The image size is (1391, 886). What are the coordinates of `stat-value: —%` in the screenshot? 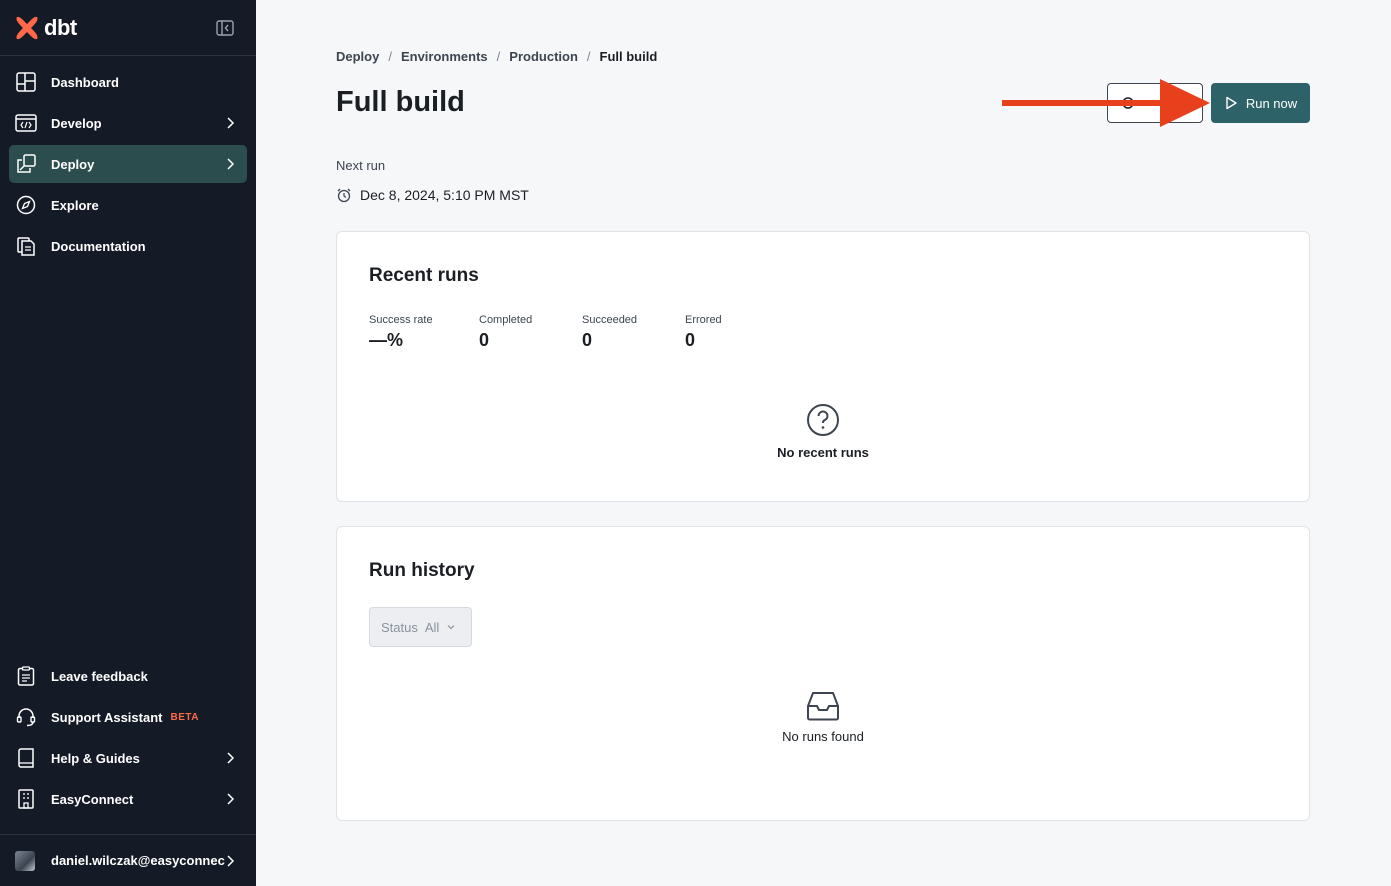 It's located at (386, 340).